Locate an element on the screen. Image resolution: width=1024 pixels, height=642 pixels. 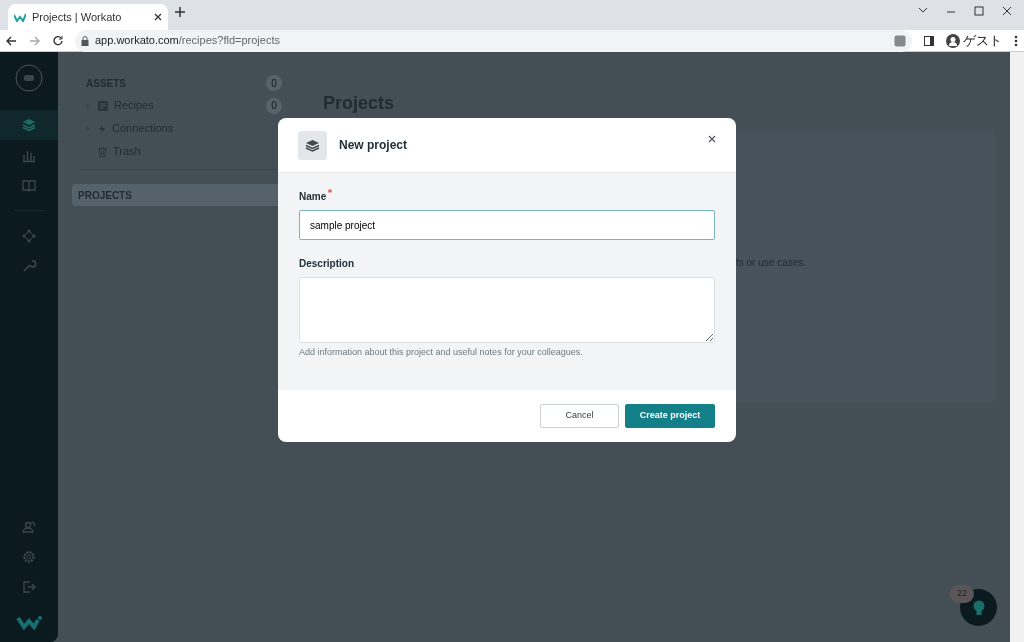
wrench-icon is located at coordinates (29, 266).